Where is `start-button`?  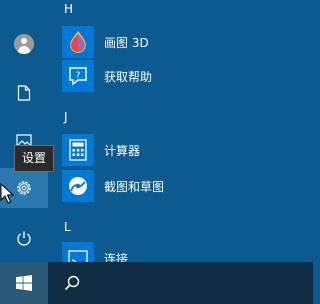 start-button is located at coordinates (24, 283).